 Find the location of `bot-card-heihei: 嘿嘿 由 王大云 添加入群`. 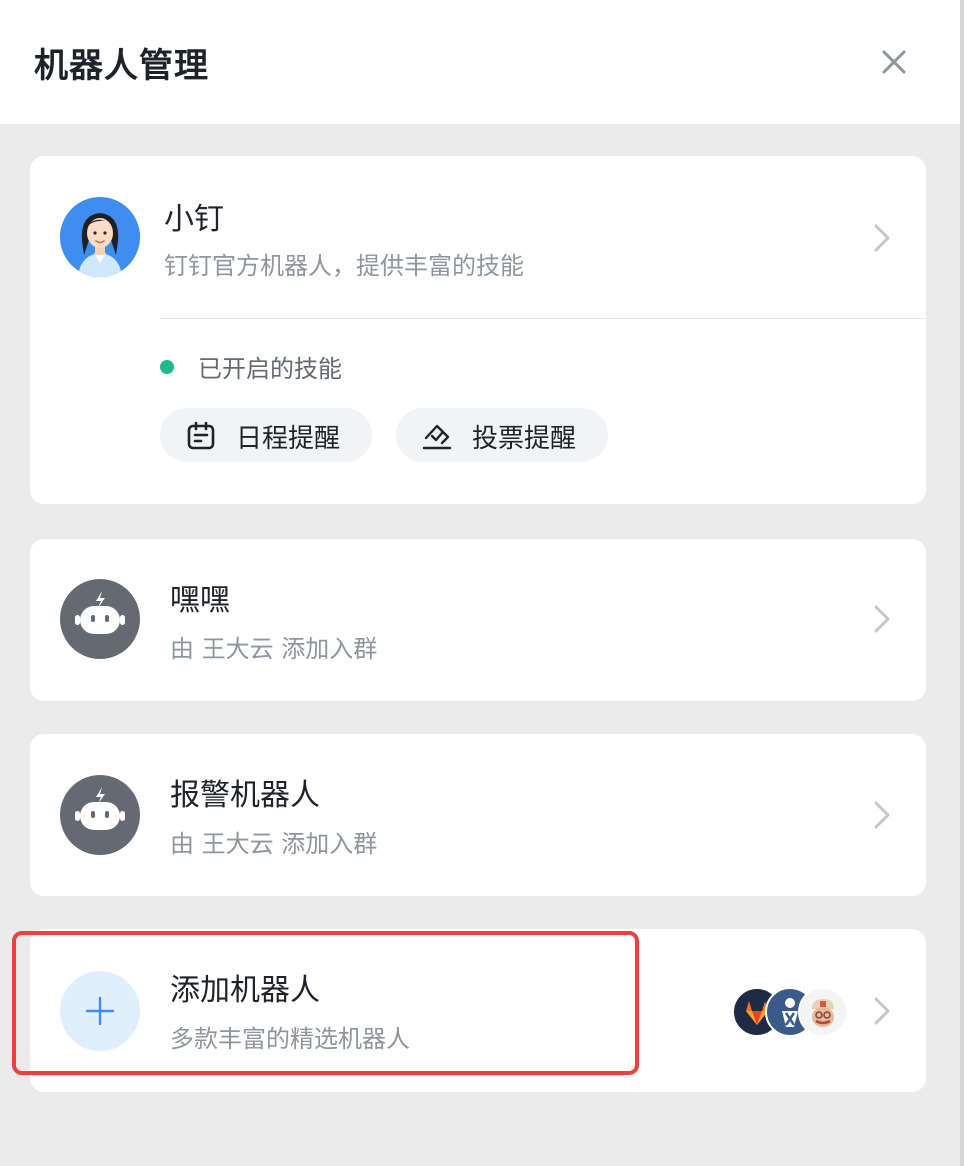

bot-card-heihei: 嘿嘿 由 王大云 添加入群 is located at coordinates (478, 620).